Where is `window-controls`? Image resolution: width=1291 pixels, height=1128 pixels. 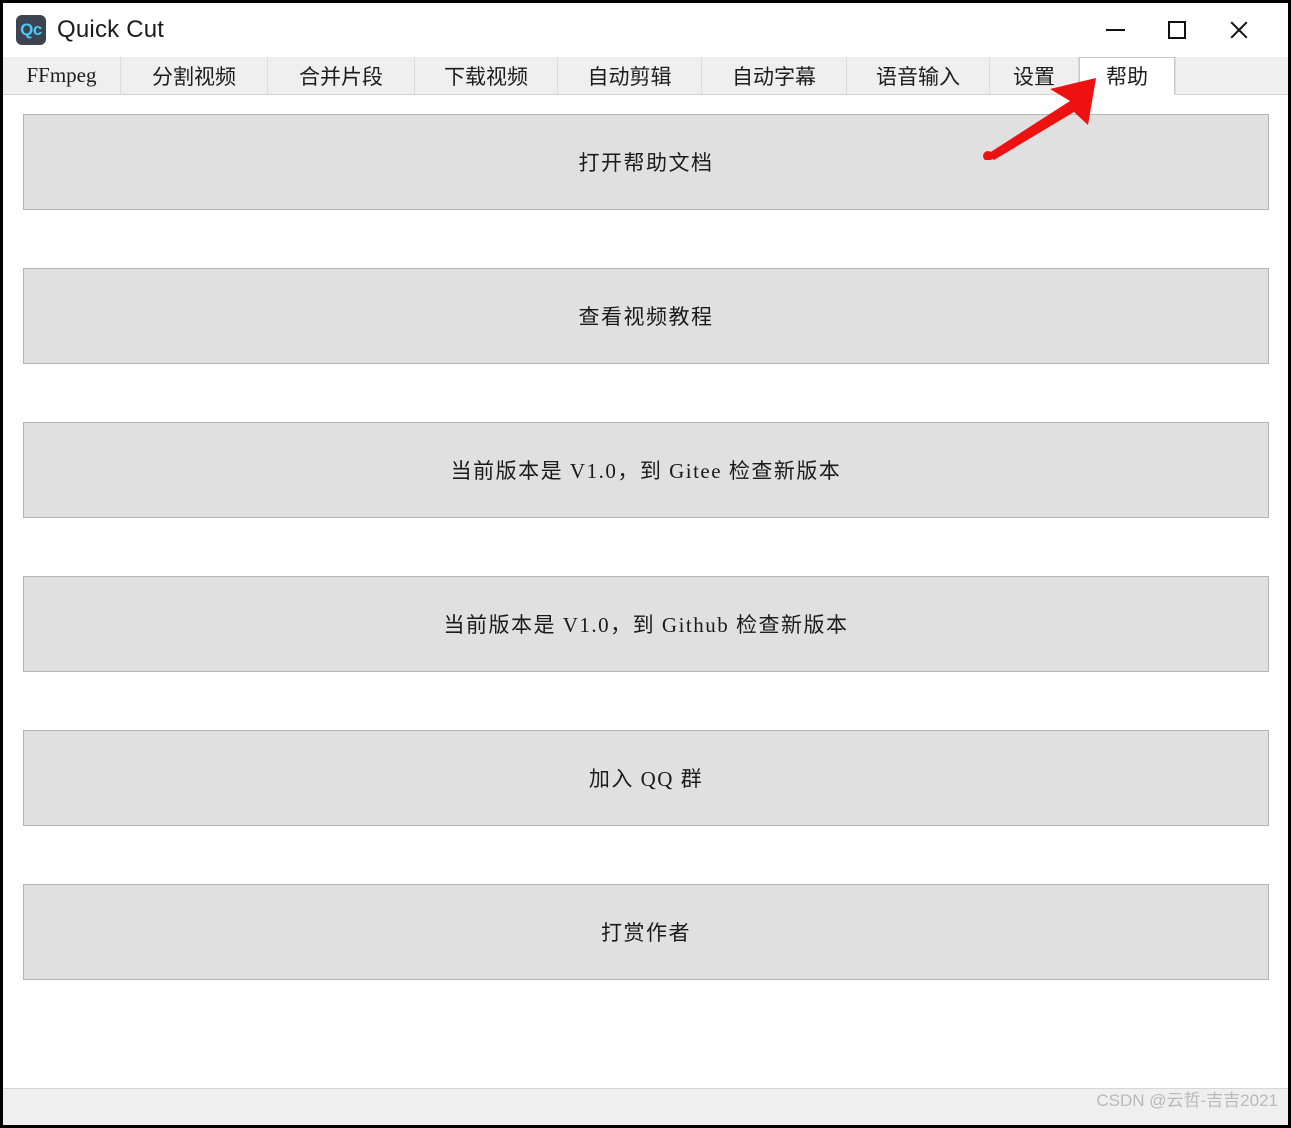
window-controls is located at coordinates (1186, 30).